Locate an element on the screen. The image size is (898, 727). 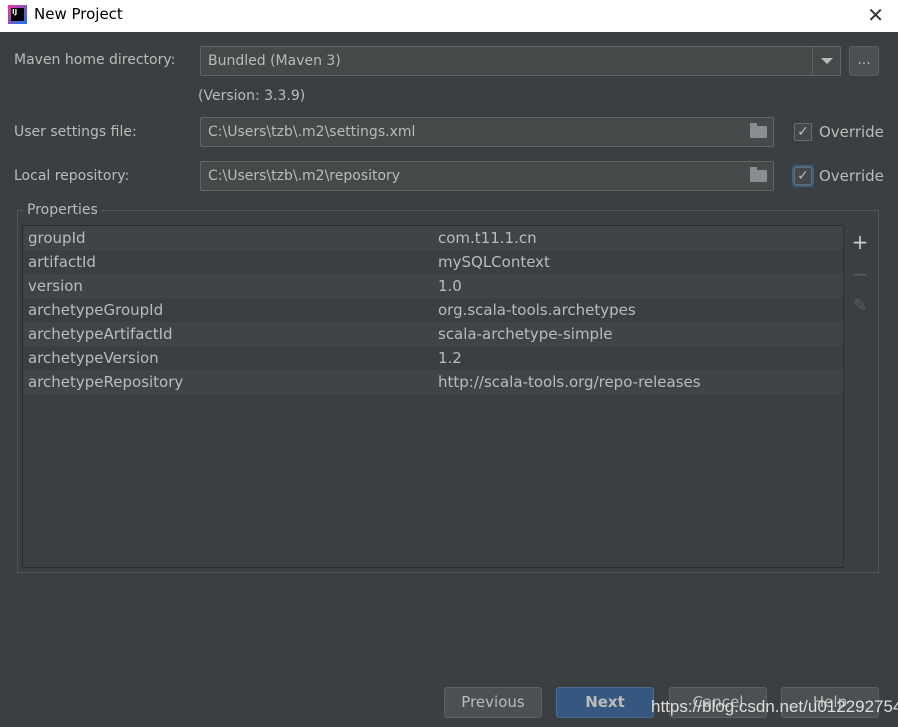
add-icon: + is located at coordinates (860, 242).